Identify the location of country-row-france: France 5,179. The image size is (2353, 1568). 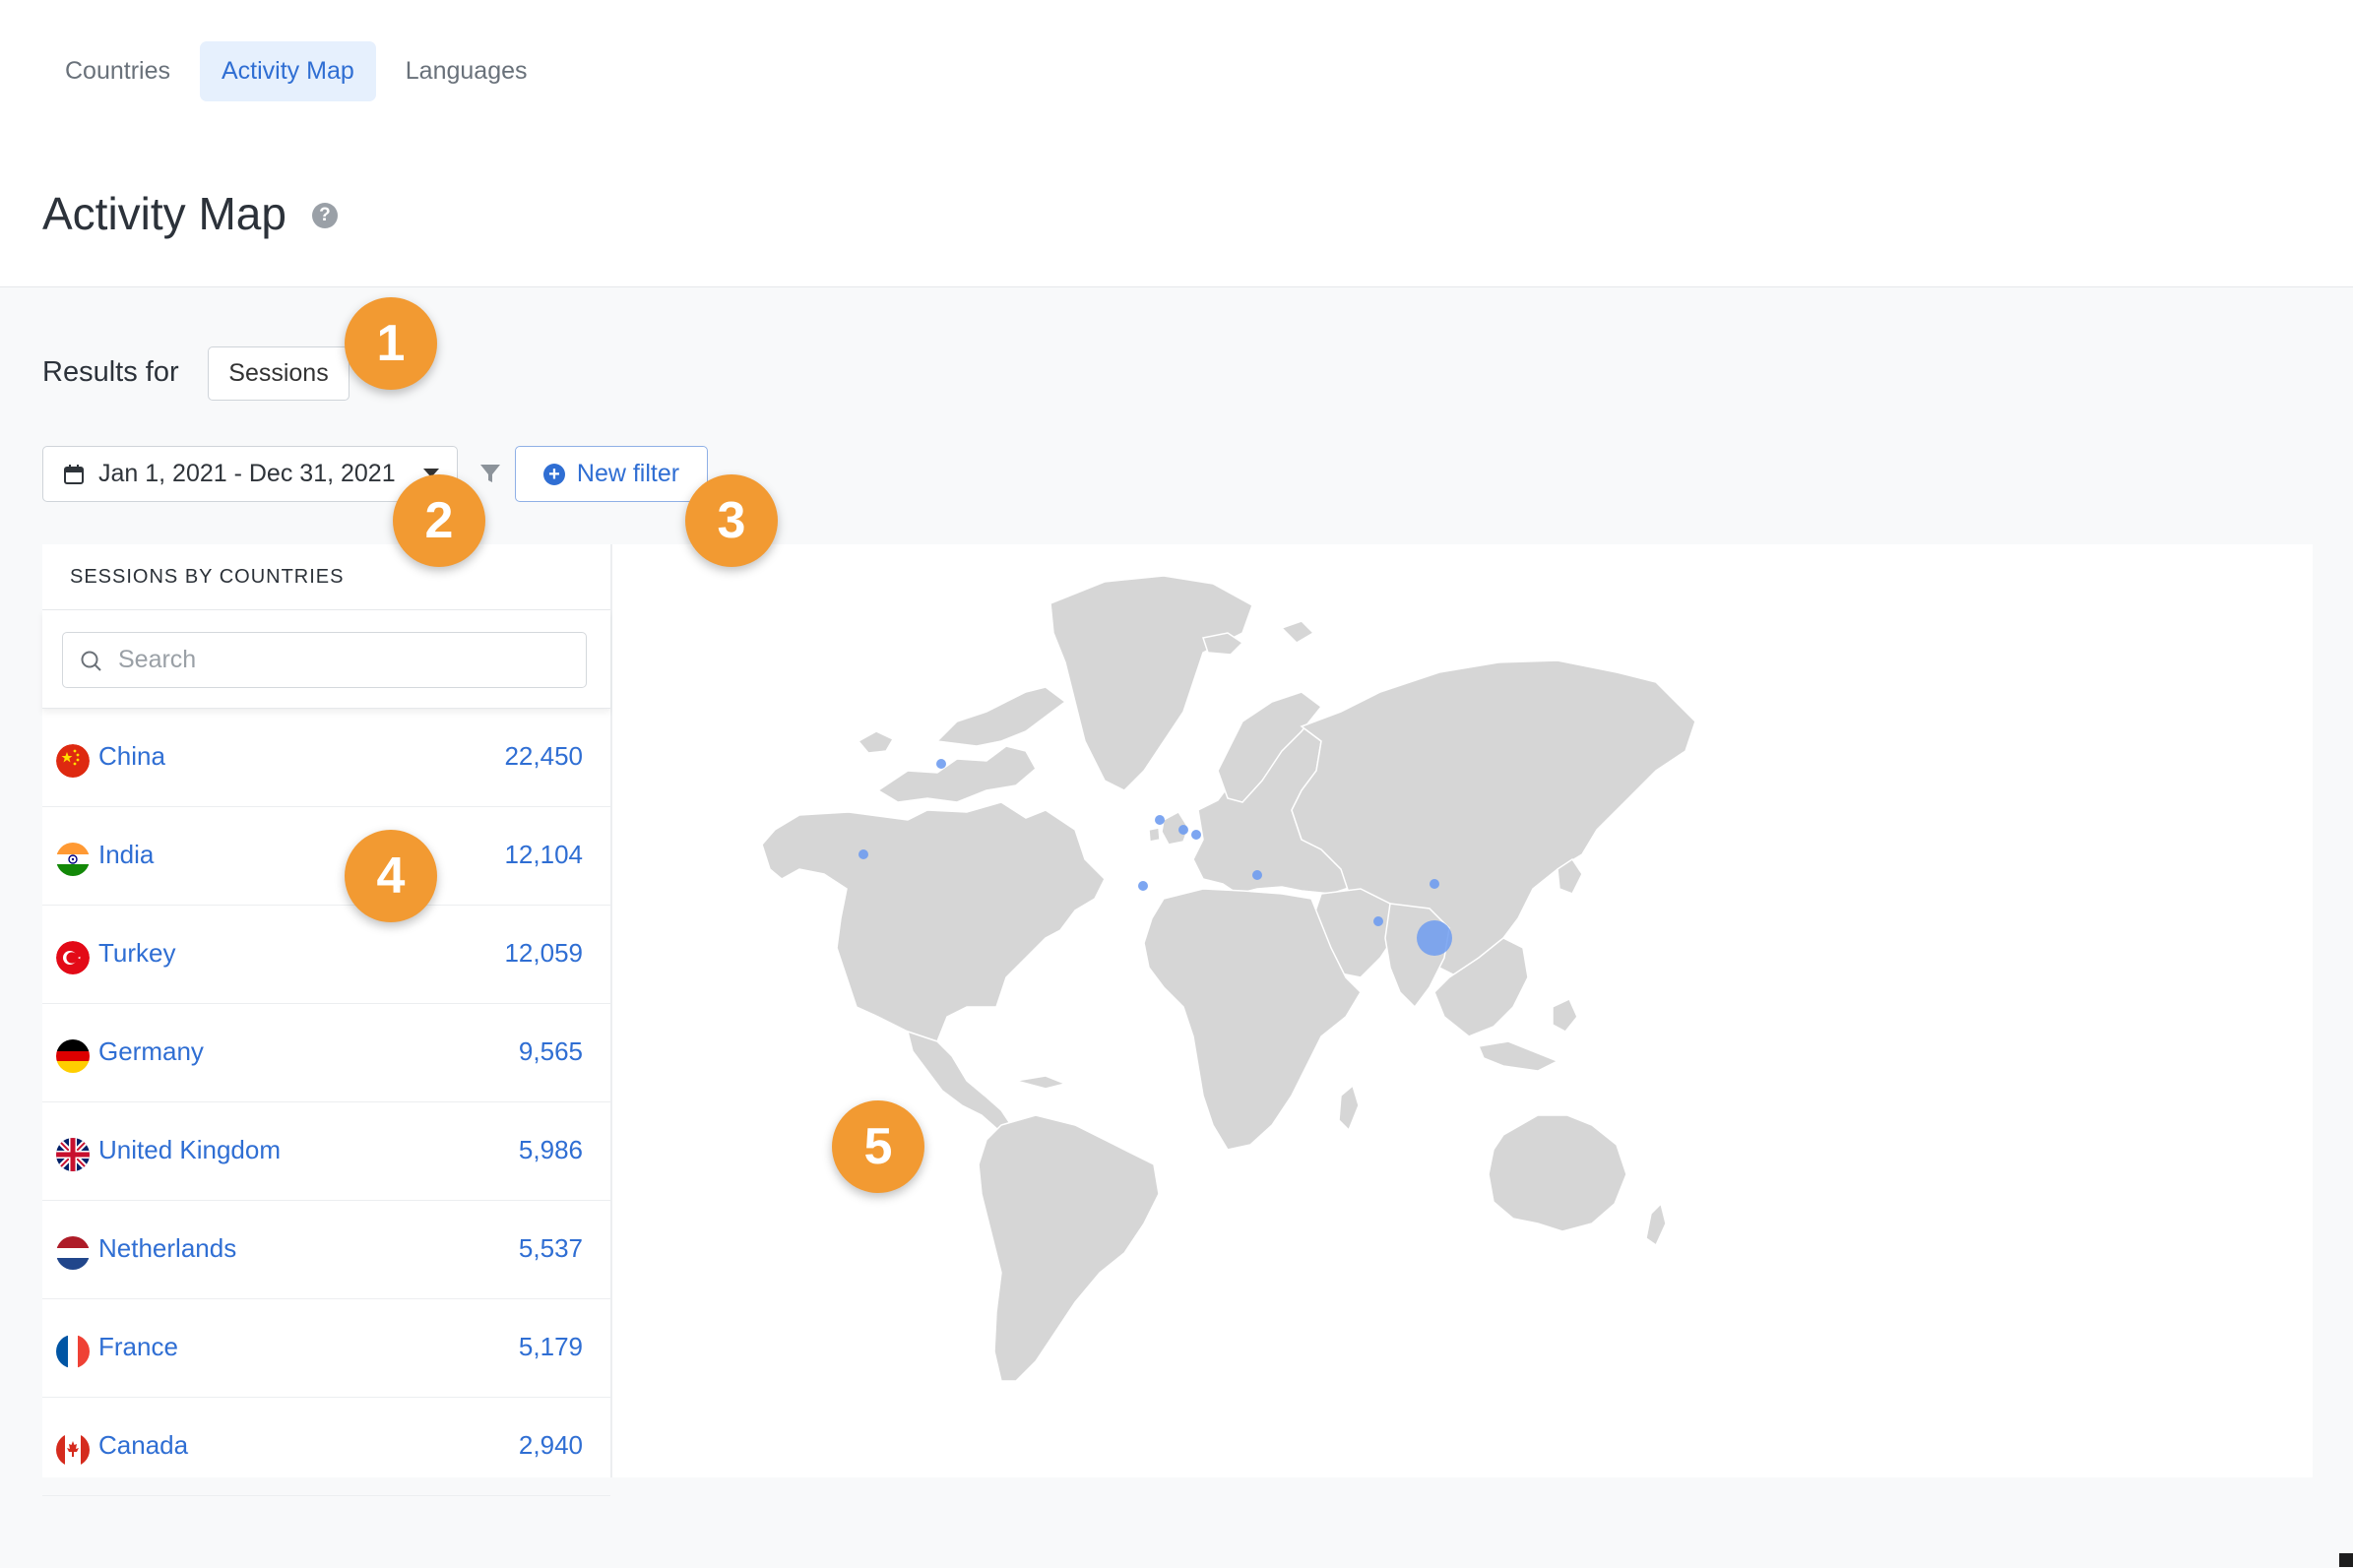
(326, 1348).